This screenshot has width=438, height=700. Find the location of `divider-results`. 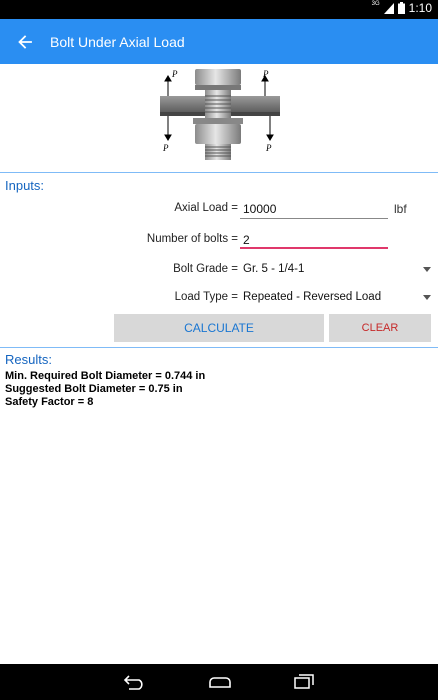

divider-results is located at coordinates (219, 347).